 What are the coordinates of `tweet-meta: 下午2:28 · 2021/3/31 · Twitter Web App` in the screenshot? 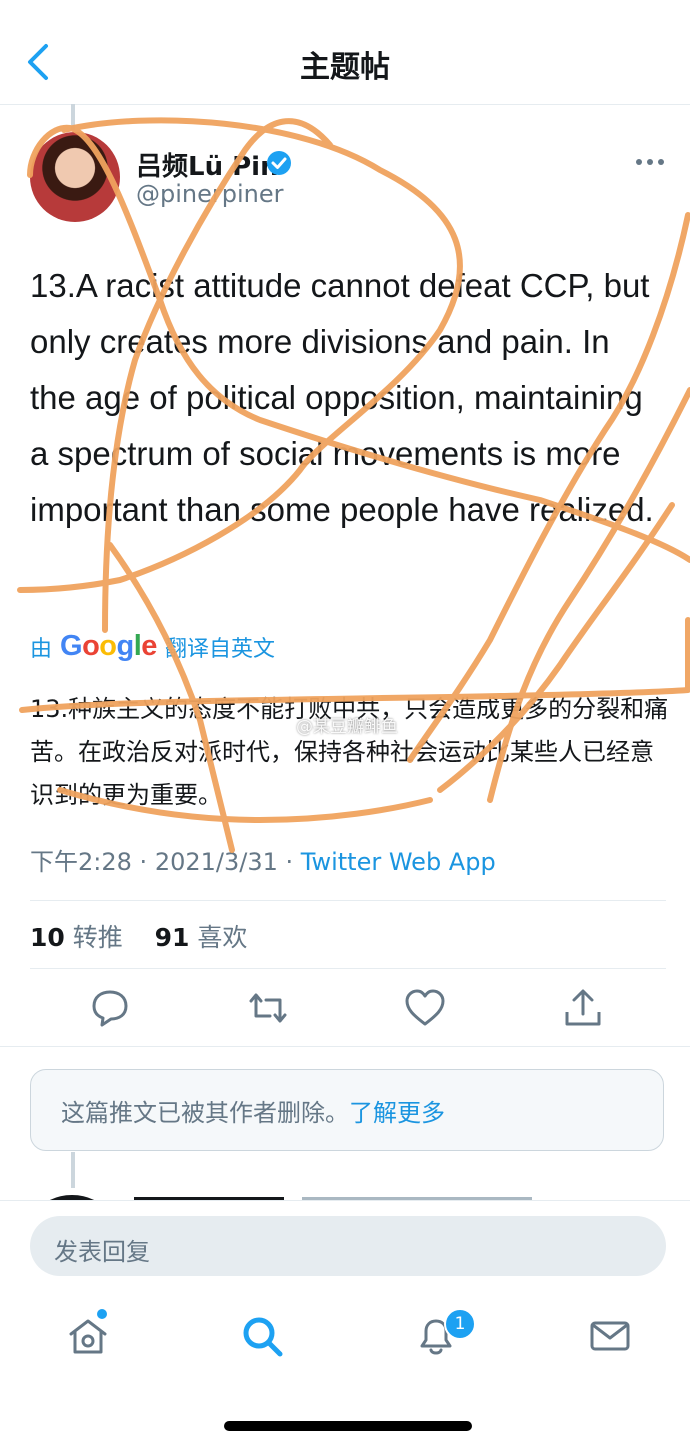 It's located at (263, 862).